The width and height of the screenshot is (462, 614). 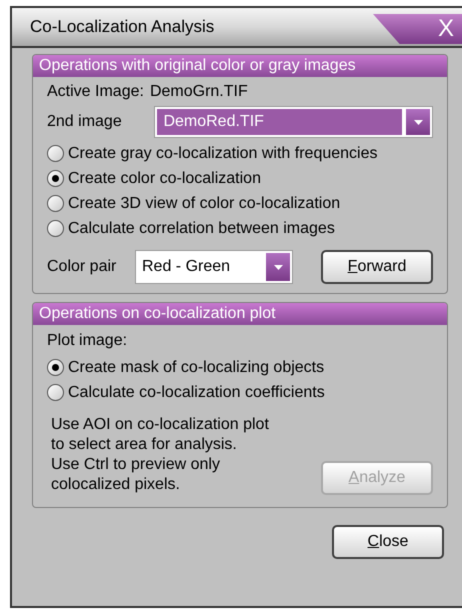 I want to click on option-label: Create mask of co-localizing objects, so click(x=196, y=368).